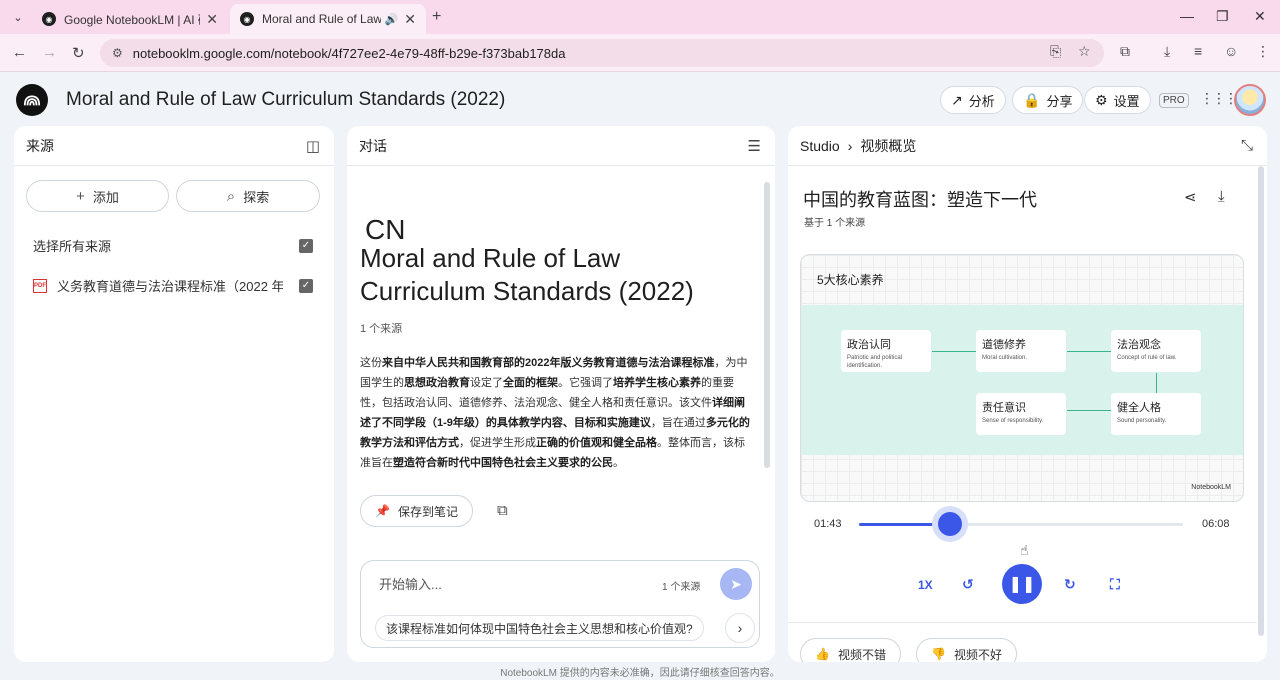 This screenshot has height=680, width=1280. Describe the element at coordinates (1231, 51) in the screenshot. I see `profile-icon: ☺` at that location.